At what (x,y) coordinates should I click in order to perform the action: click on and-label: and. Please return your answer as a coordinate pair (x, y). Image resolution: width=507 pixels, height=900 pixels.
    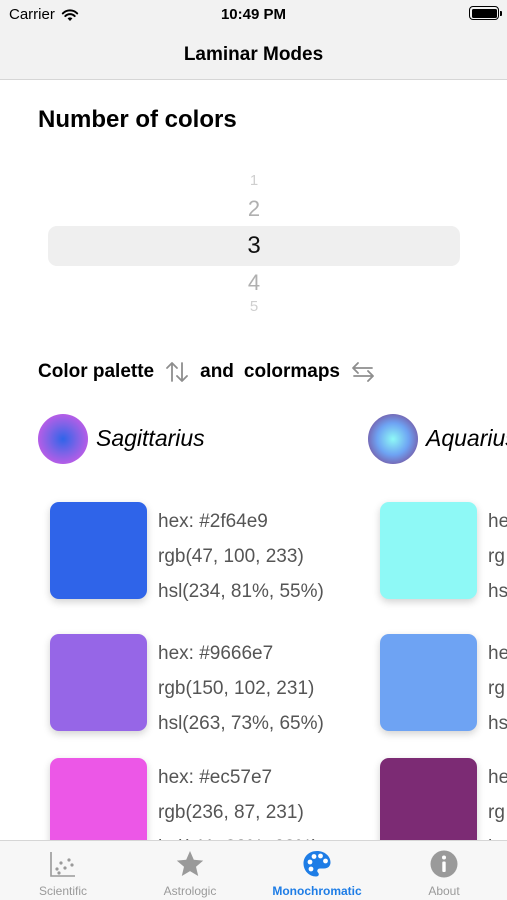
    Looking at the image, I should click on (217, 371).